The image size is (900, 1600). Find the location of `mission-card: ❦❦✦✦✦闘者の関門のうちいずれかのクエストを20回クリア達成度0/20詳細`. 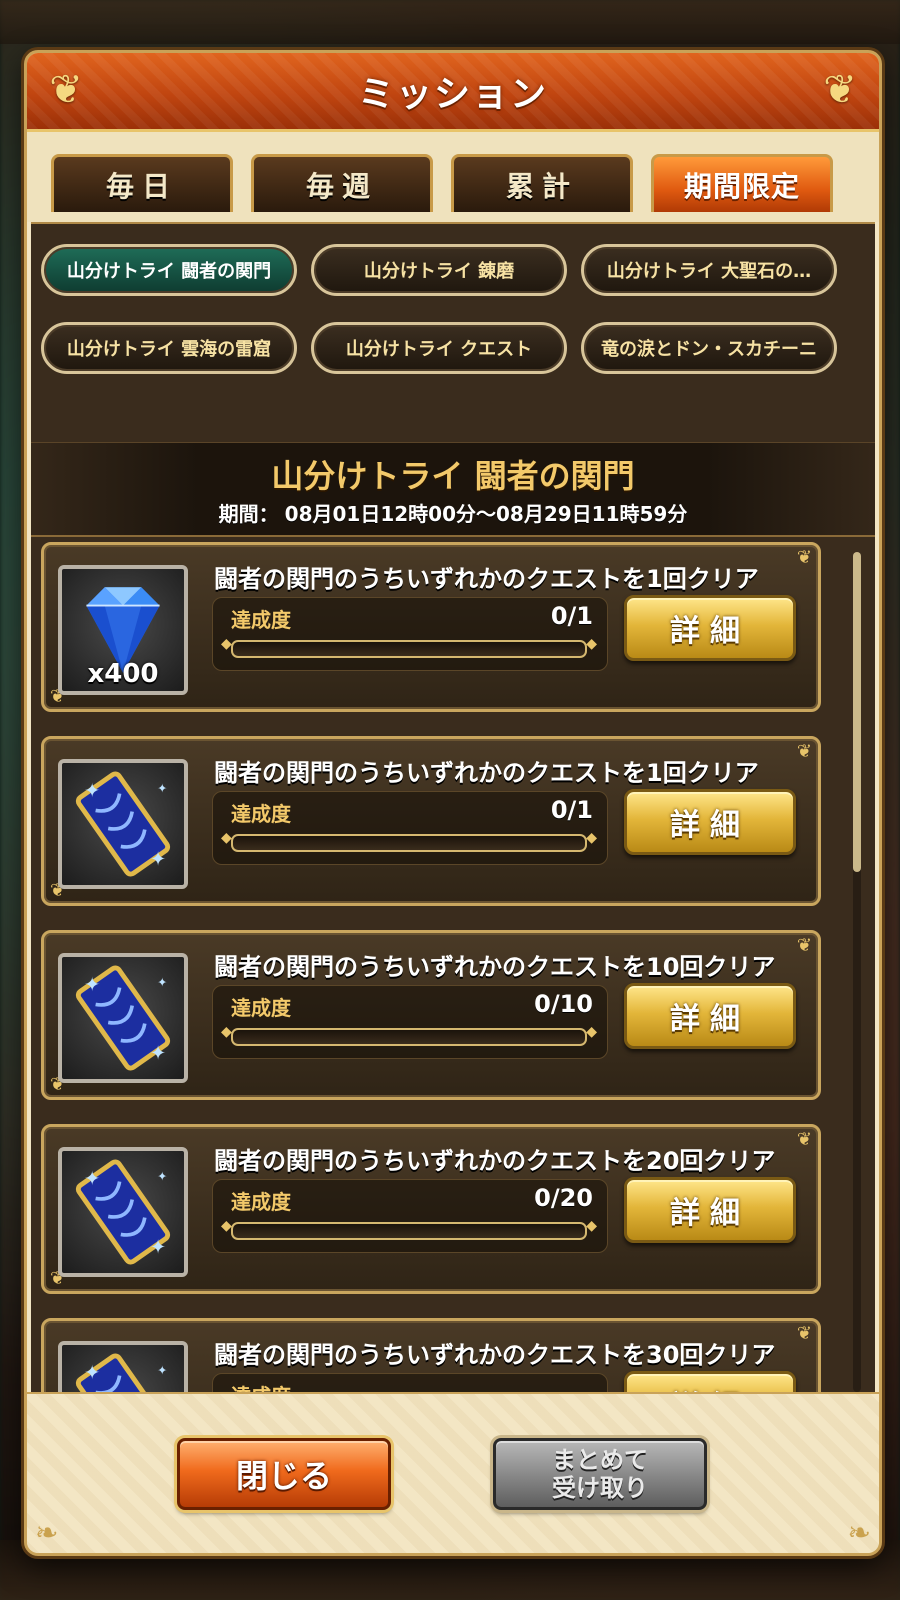

mission-card: ❦❦✦✦✦闘者の関門のうちいずれかのクエストを20回クリア達成度0/20詳細 is located at coordinates (431, 1209).